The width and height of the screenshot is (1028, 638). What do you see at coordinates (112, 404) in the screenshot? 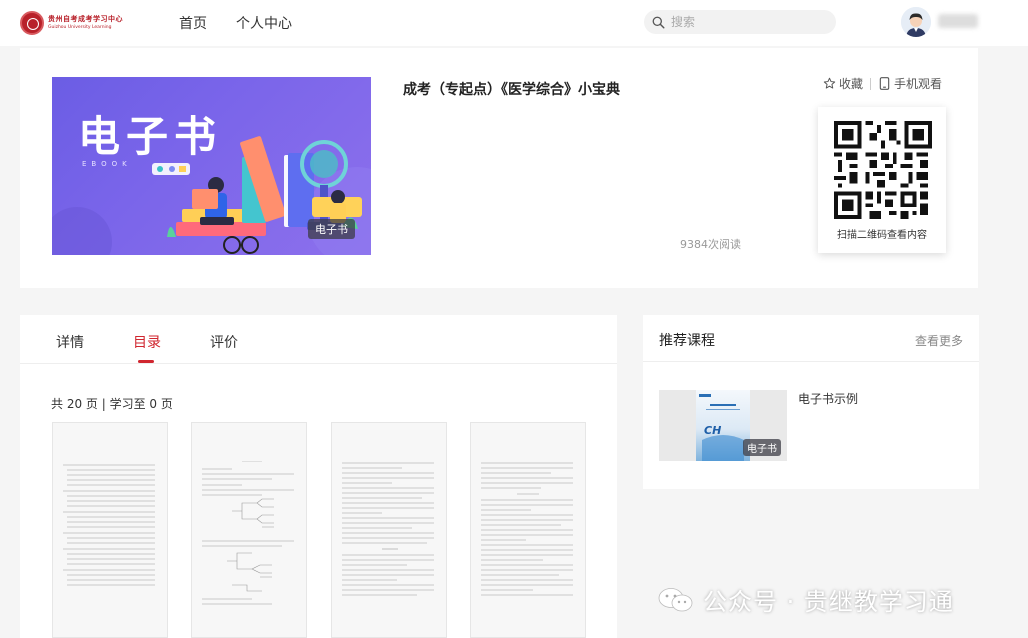
I see `page-progress: 共 20 页 | 学习至 0 页` at bounding box center [112, 404].